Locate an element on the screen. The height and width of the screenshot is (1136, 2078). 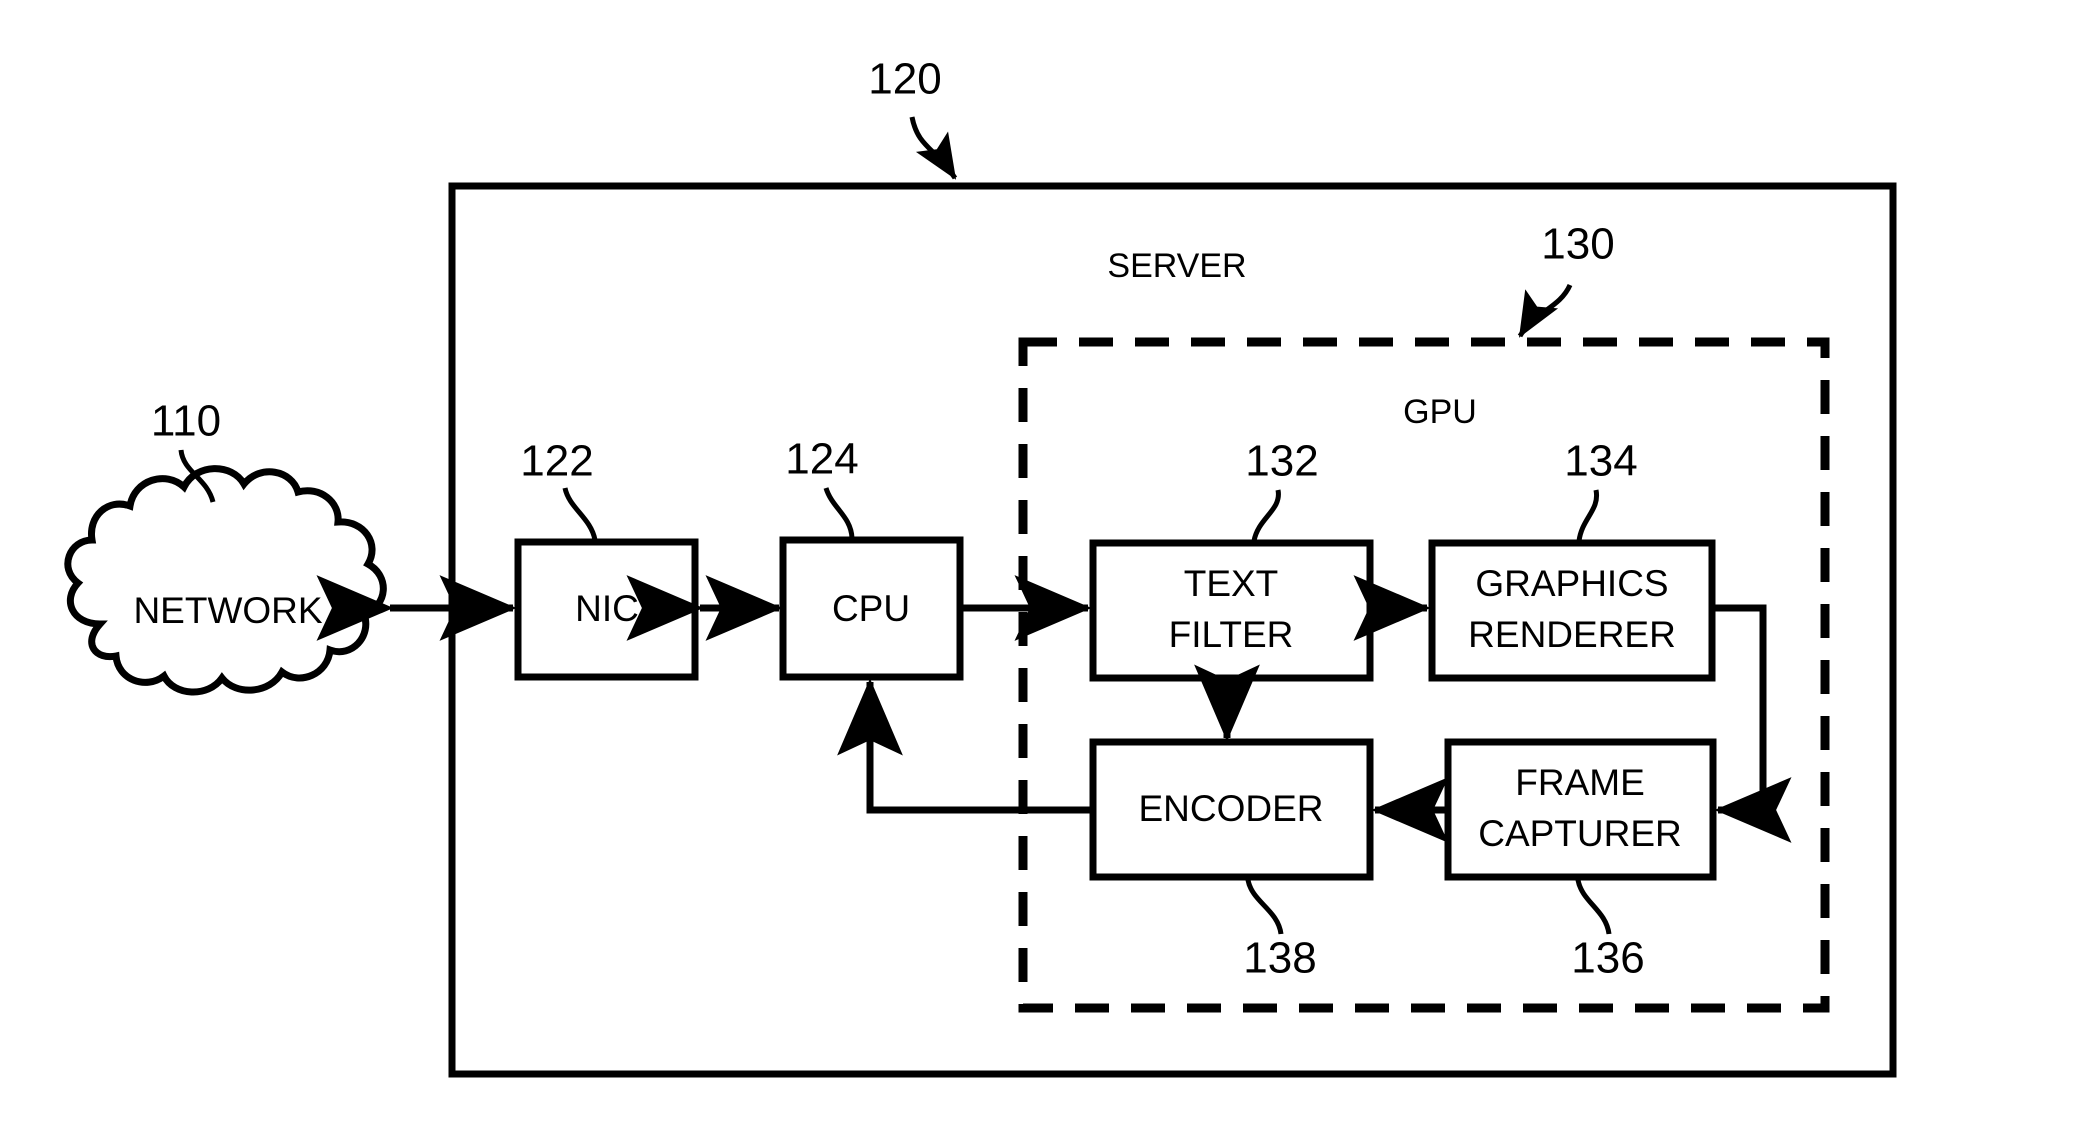
frame-capturer-label-line1: FRAME is located at coordinates (1580, 782).